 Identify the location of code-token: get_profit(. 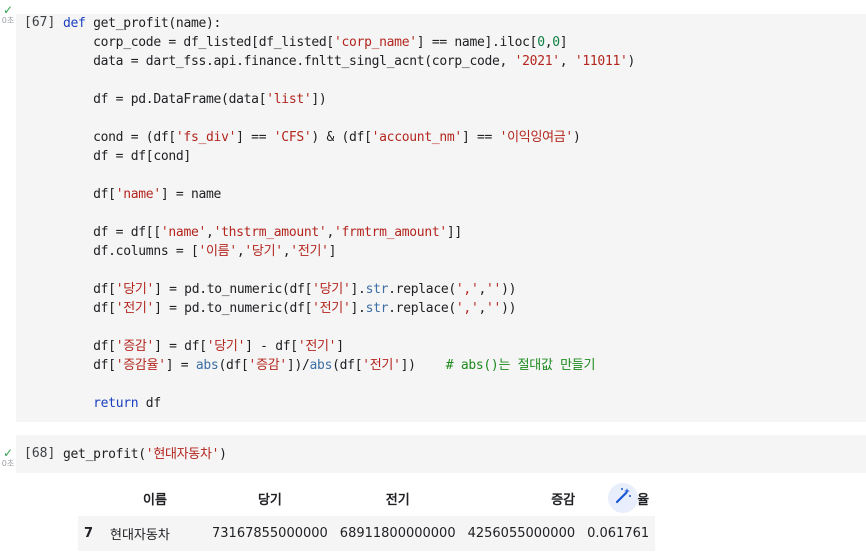
(104, 454).